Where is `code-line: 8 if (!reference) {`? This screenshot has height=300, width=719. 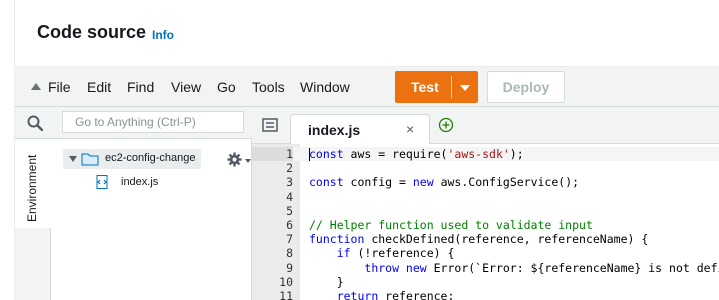
code-line: 8 if (!reference) { is located at coordinates (485, 253).